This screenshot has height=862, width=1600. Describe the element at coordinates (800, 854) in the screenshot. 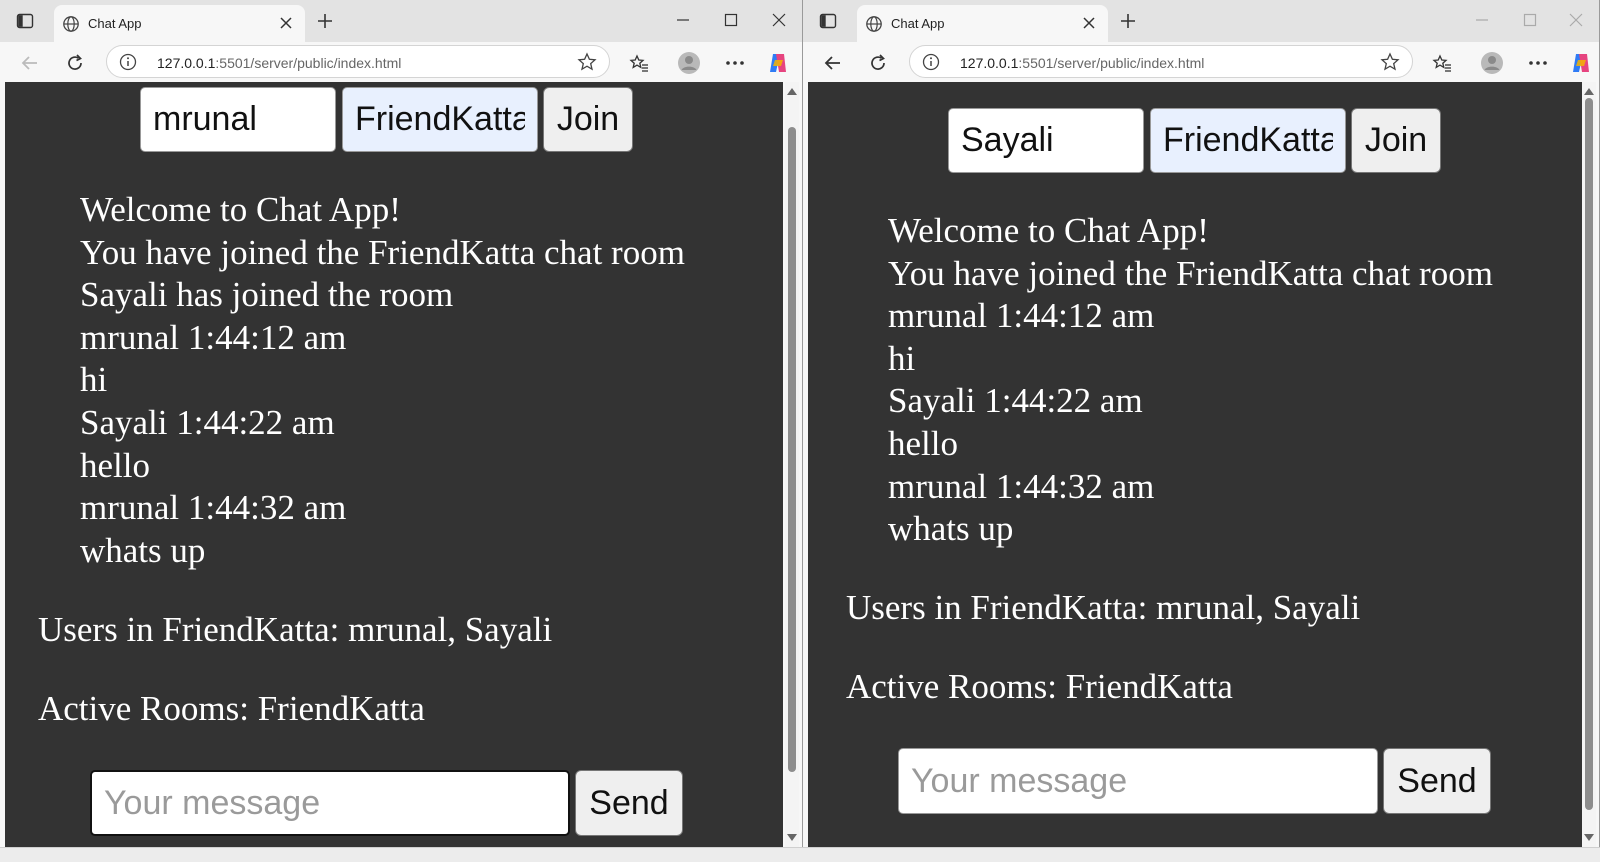

I see `os-taskbar` at that location.